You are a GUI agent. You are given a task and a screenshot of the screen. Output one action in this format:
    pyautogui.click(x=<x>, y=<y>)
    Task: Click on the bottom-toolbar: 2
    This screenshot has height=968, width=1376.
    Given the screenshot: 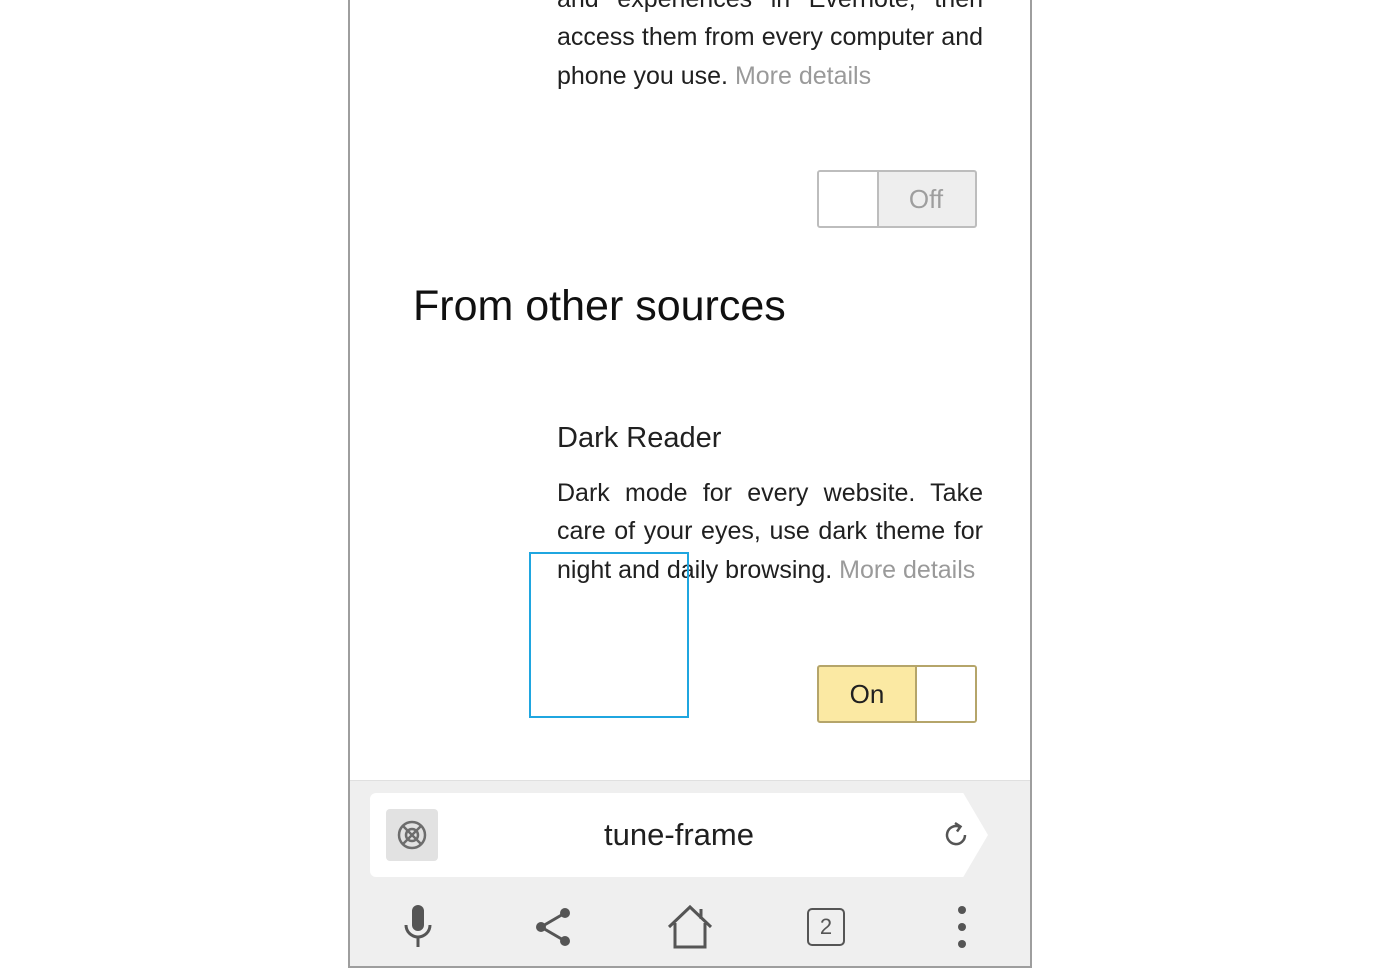 What is the action you would take?
    pyautogui.click(x=690, y=928)
    